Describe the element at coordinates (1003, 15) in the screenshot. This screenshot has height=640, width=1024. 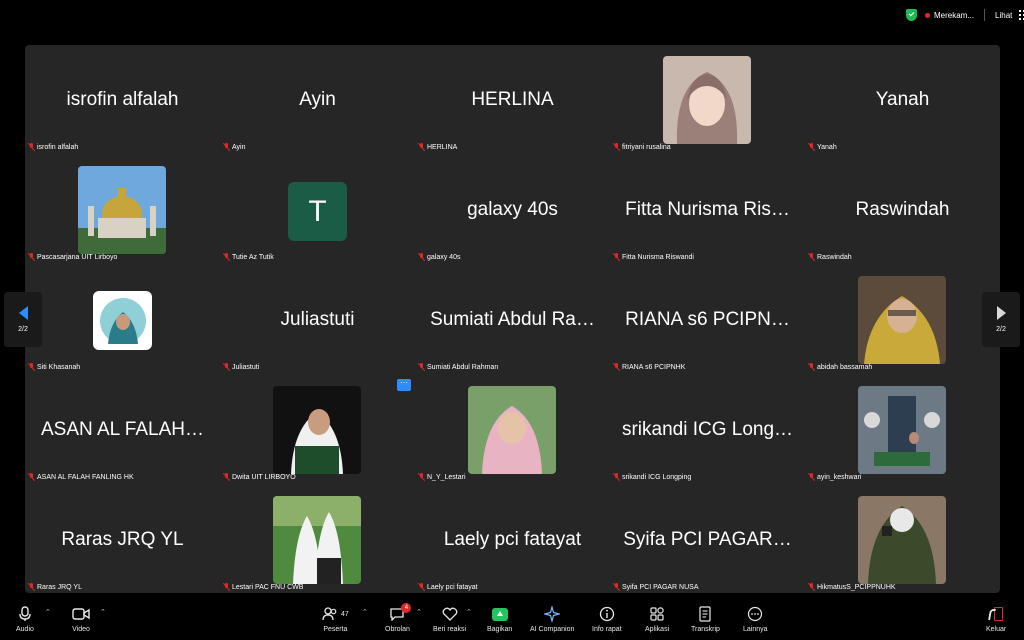
I see `view-label: Lihat` at that location.